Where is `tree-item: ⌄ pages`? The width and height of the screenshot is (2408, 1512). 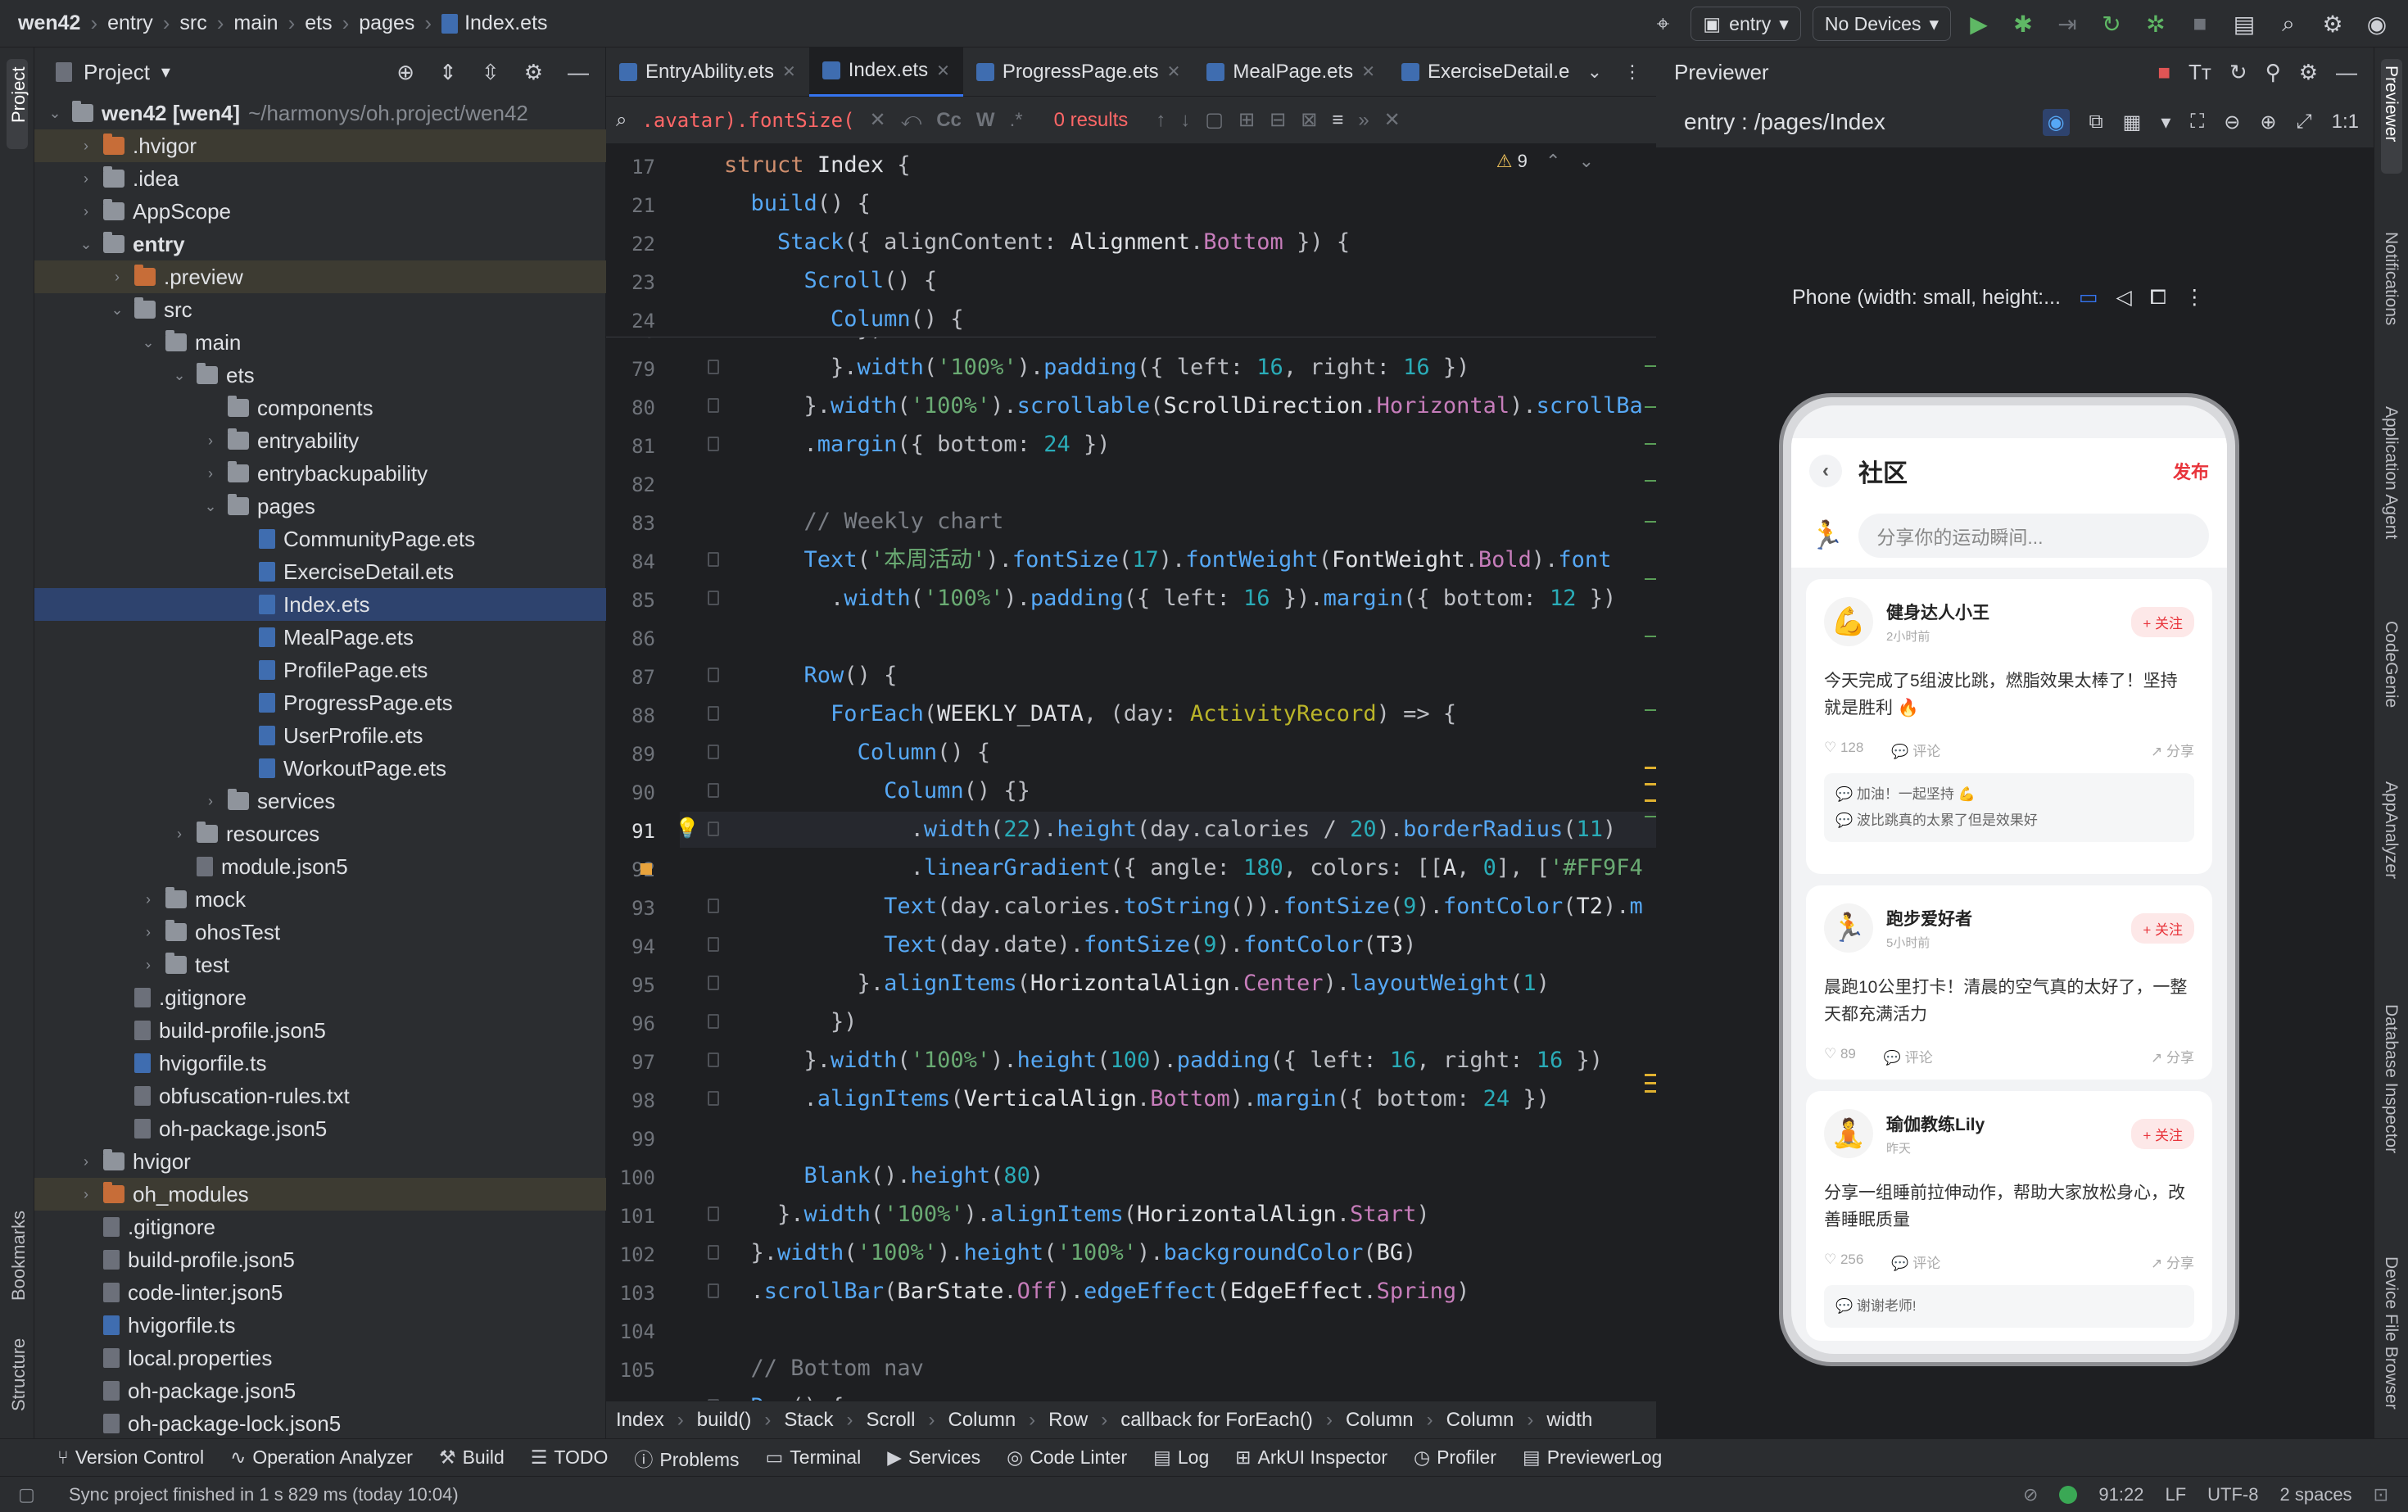 tree-item: ⌄ pages is located at coordinates (320, 506).